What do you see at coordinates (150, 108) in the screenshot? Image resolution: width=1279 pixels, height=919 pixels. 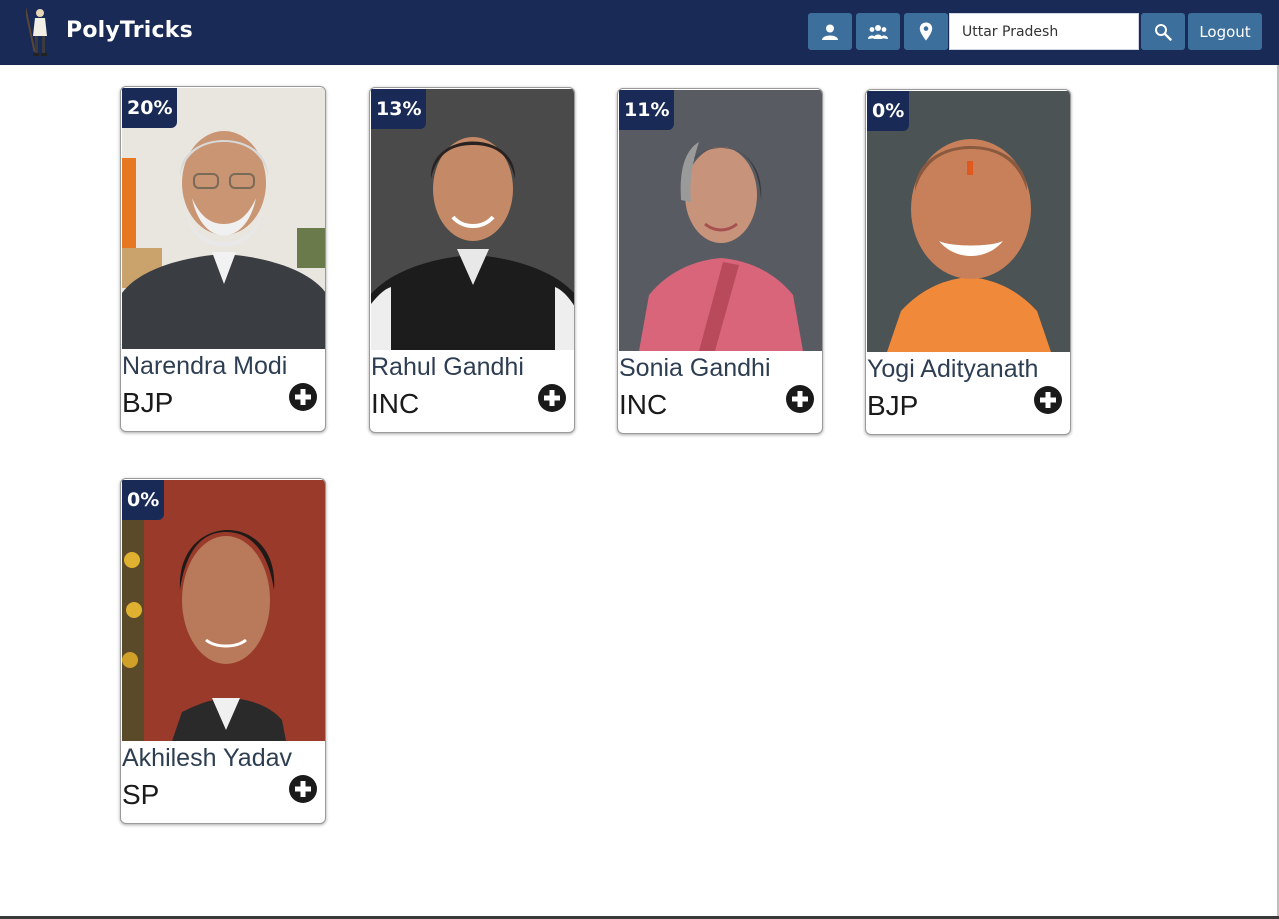 I see `vote-percent-badge: 20%` at bounding box center [150, 108].